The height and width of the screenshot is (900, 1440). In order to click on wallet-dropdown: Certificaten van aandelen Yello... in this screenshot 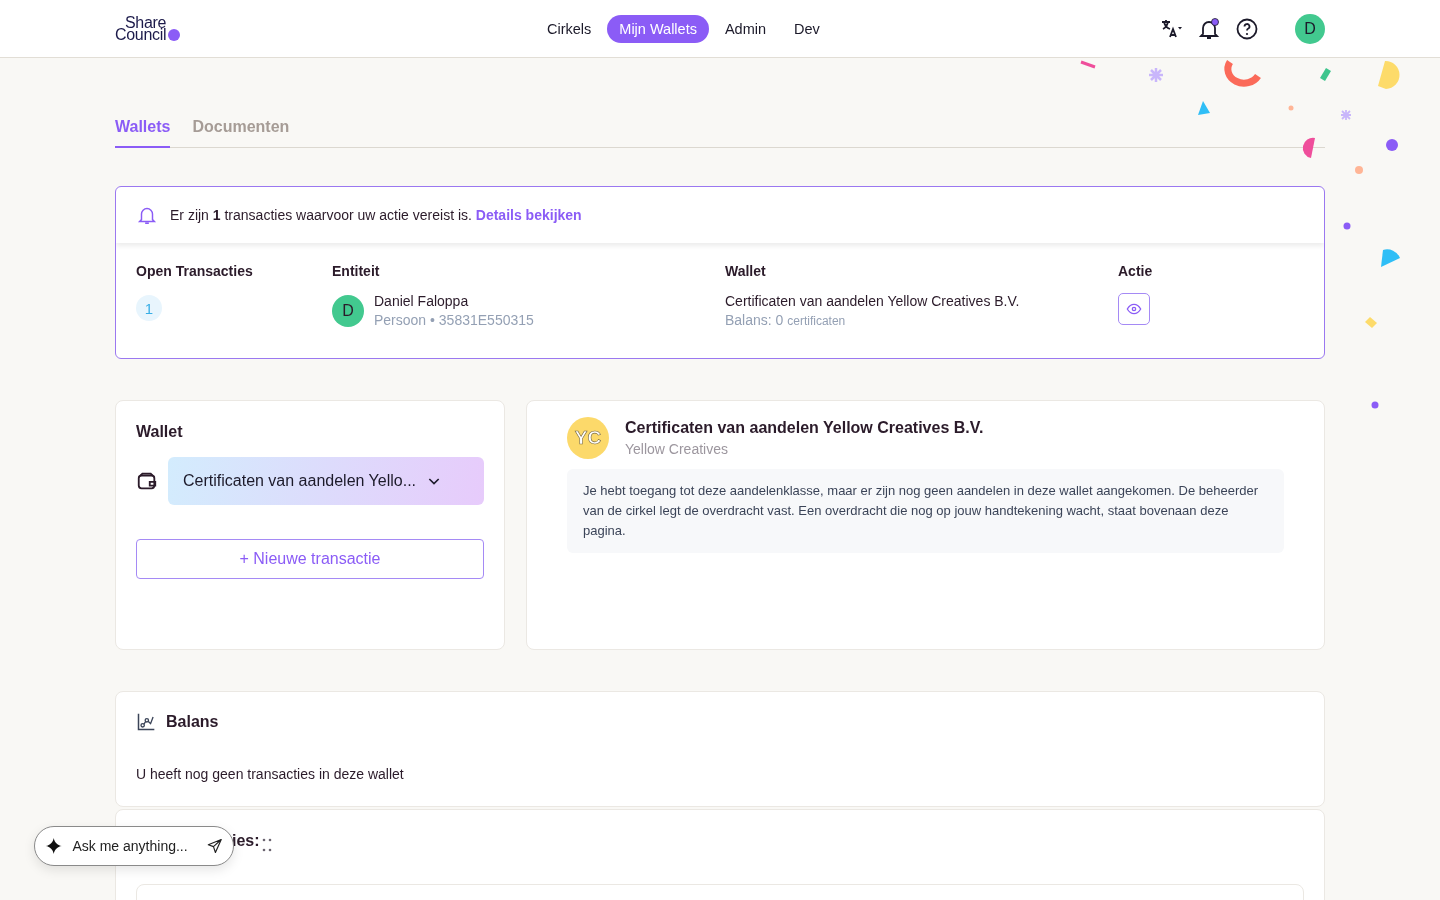, I will do `click(326, 481)`.